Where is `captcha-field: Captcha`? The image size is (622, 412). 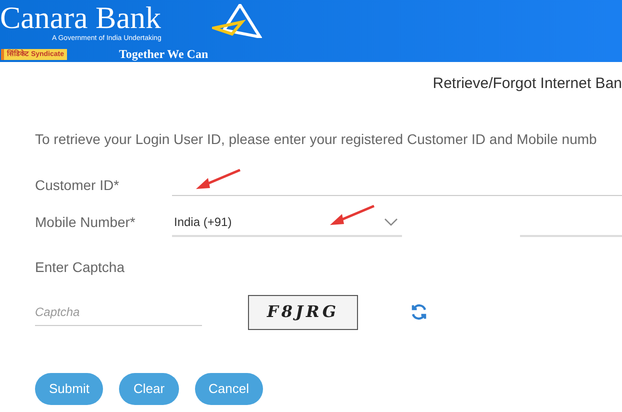 captcha-field: Captcha is located at coordinates (118, 312).